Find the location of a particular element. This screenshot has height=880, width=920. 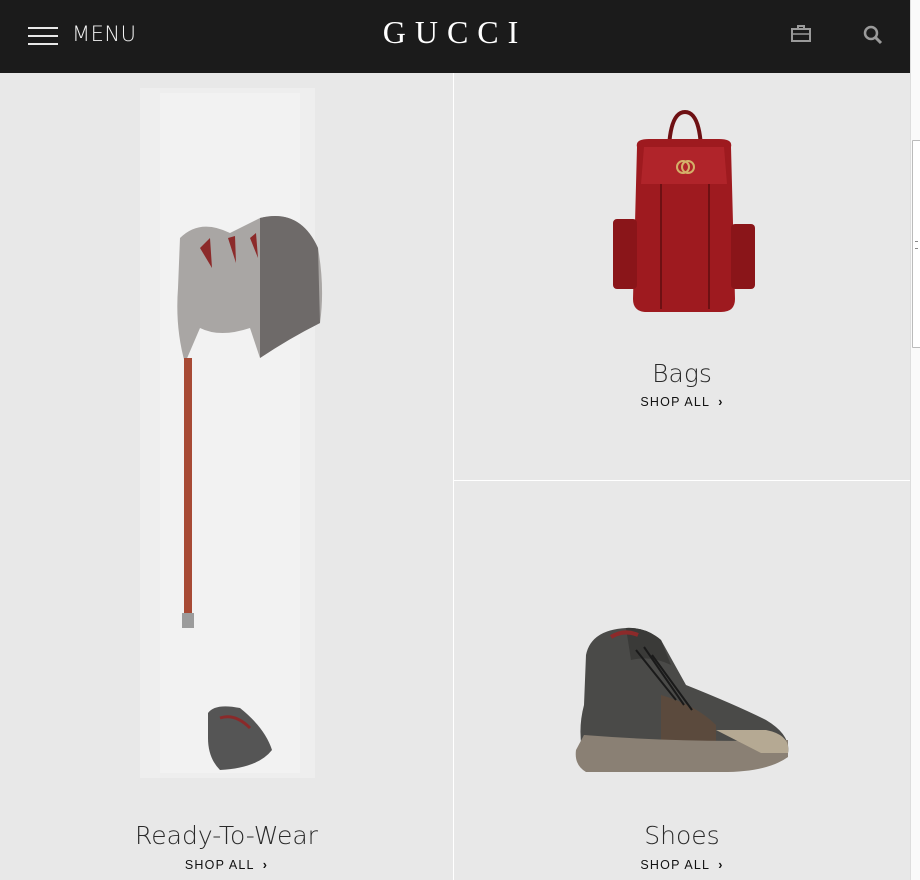

grip-icon is located at coordinates (916, 245).